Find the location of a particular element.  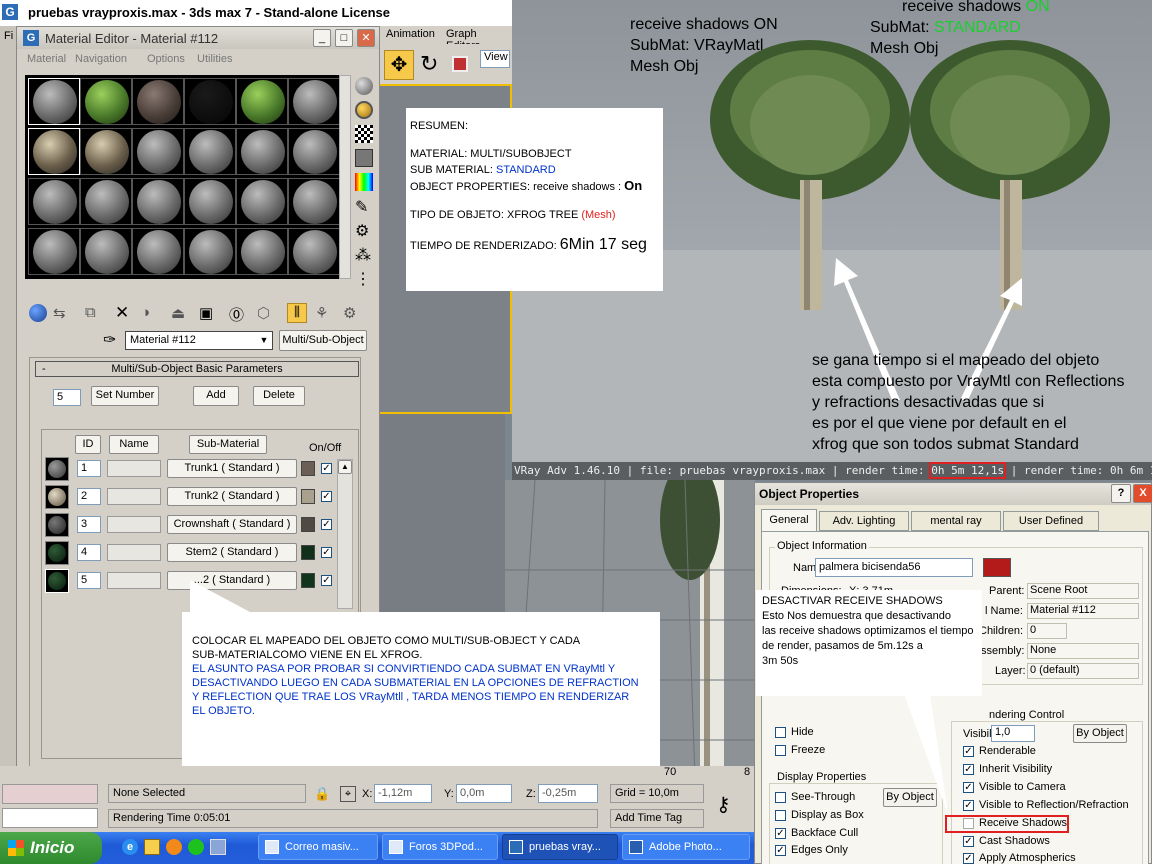

material-name-dropdown: Material #112 ▼ is located at coordinates (199, 340).